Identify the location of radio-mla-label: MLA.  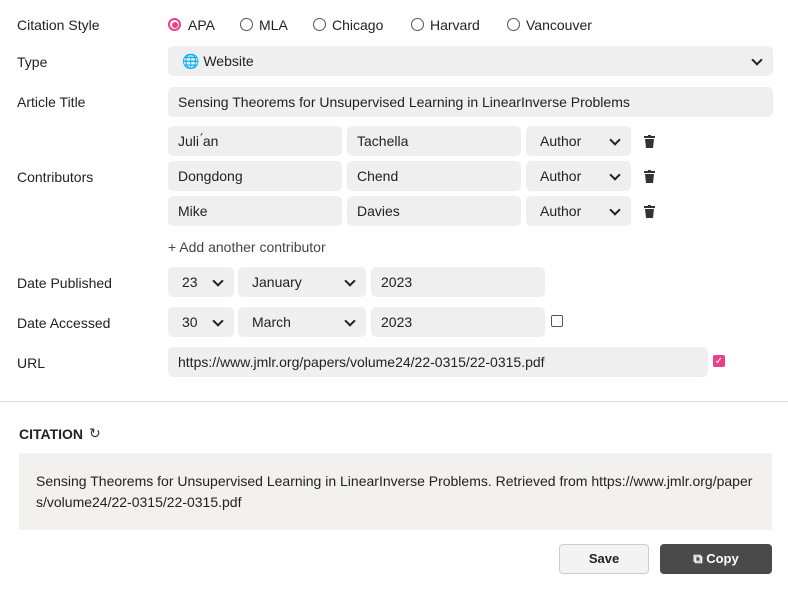
(273, 25).